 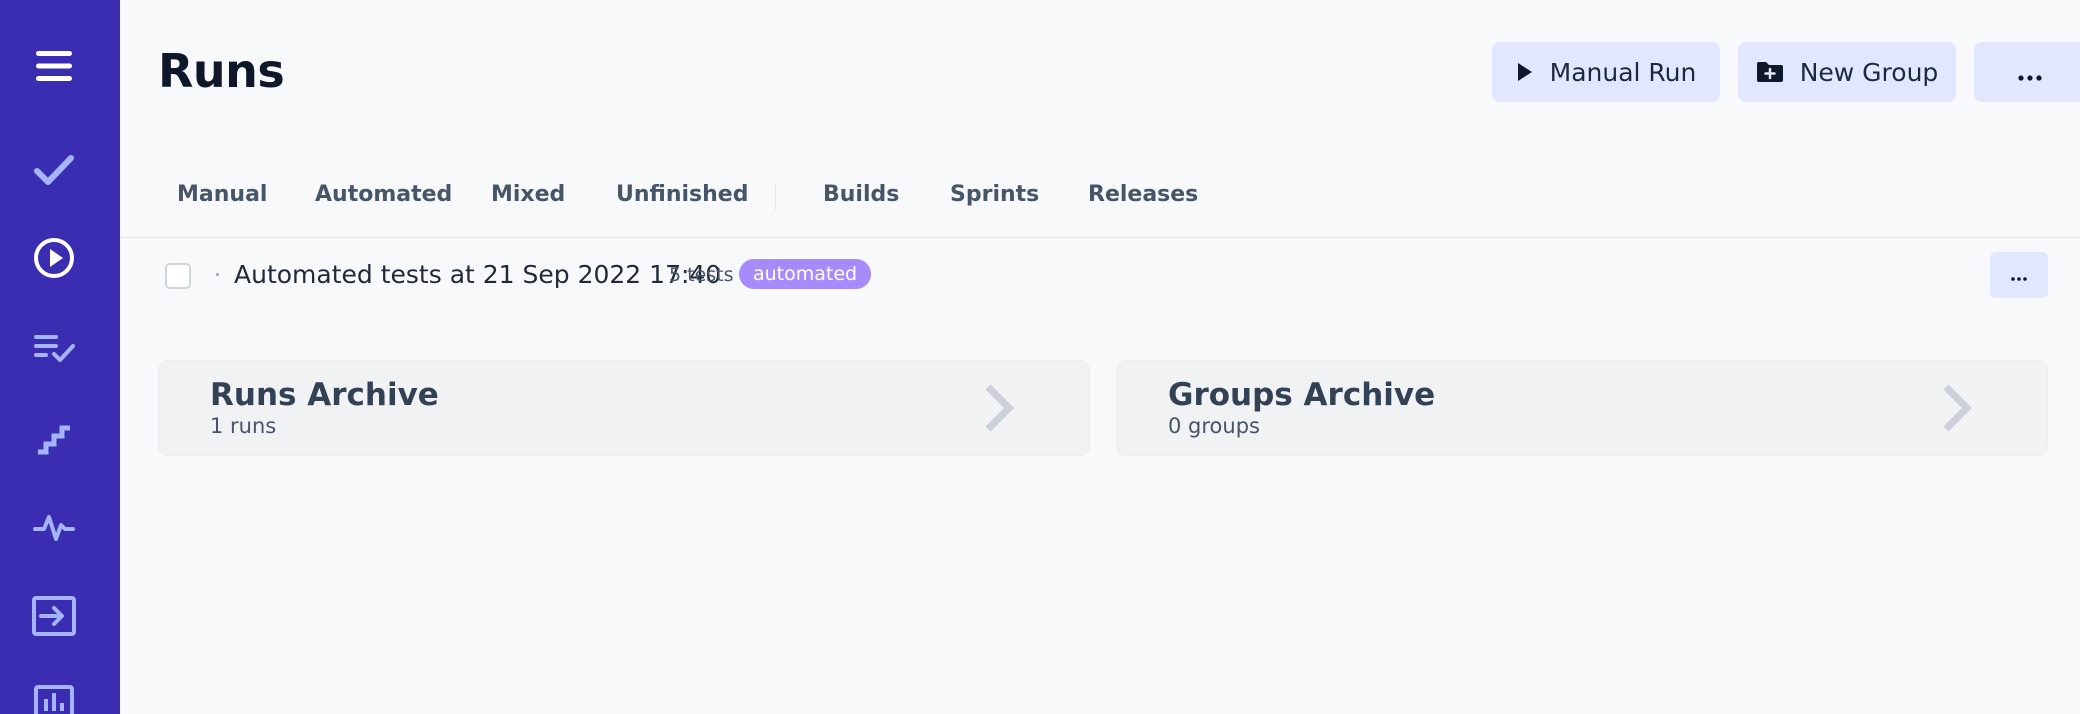 What do you see at coordinates (221, 71) in the screenshot?
I see `page-title: Runs` at bounding box center [221, 71].